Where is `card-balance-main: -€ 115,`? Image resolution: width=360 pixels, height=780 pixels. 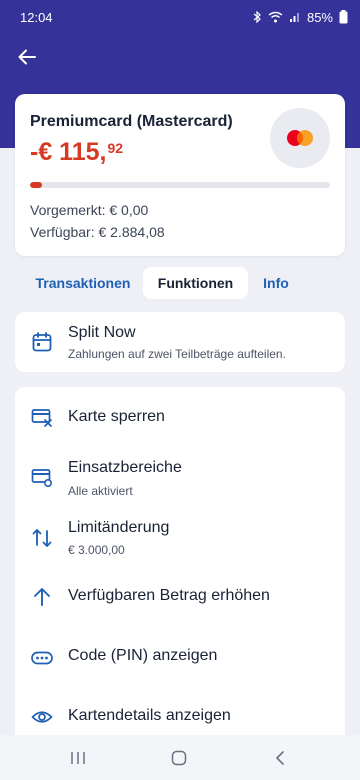 card-balance-main: -€ 115, is located at coordinates (68, 152).